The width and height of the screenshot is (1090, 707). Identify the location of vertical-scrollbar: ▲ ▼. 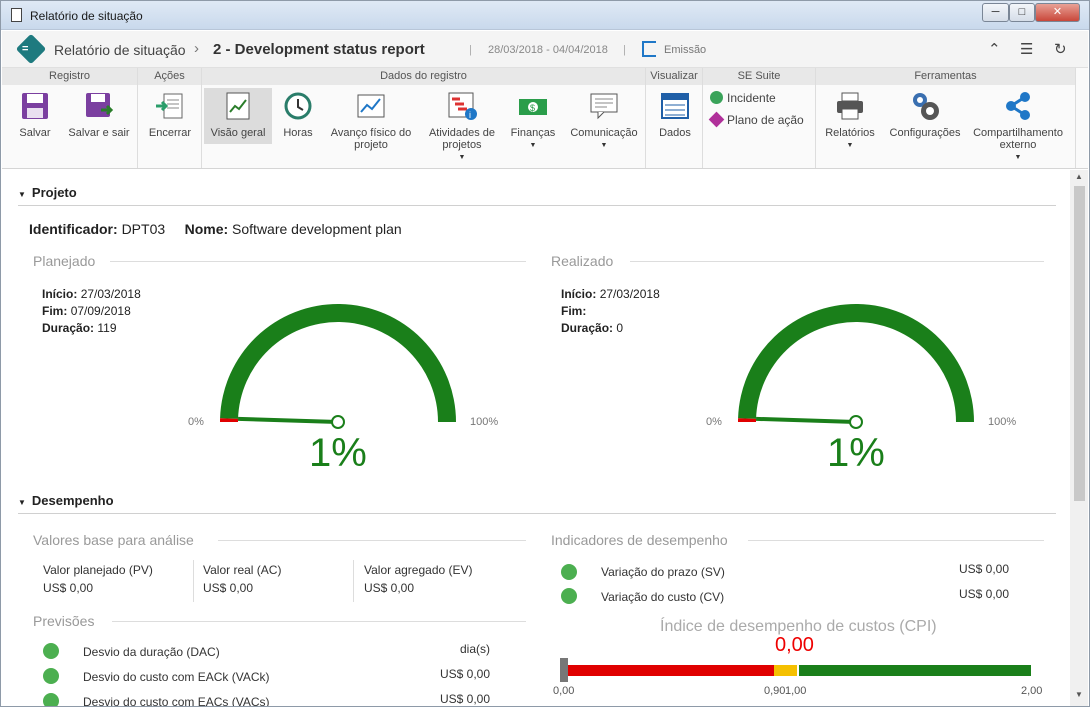
(1079, 438).